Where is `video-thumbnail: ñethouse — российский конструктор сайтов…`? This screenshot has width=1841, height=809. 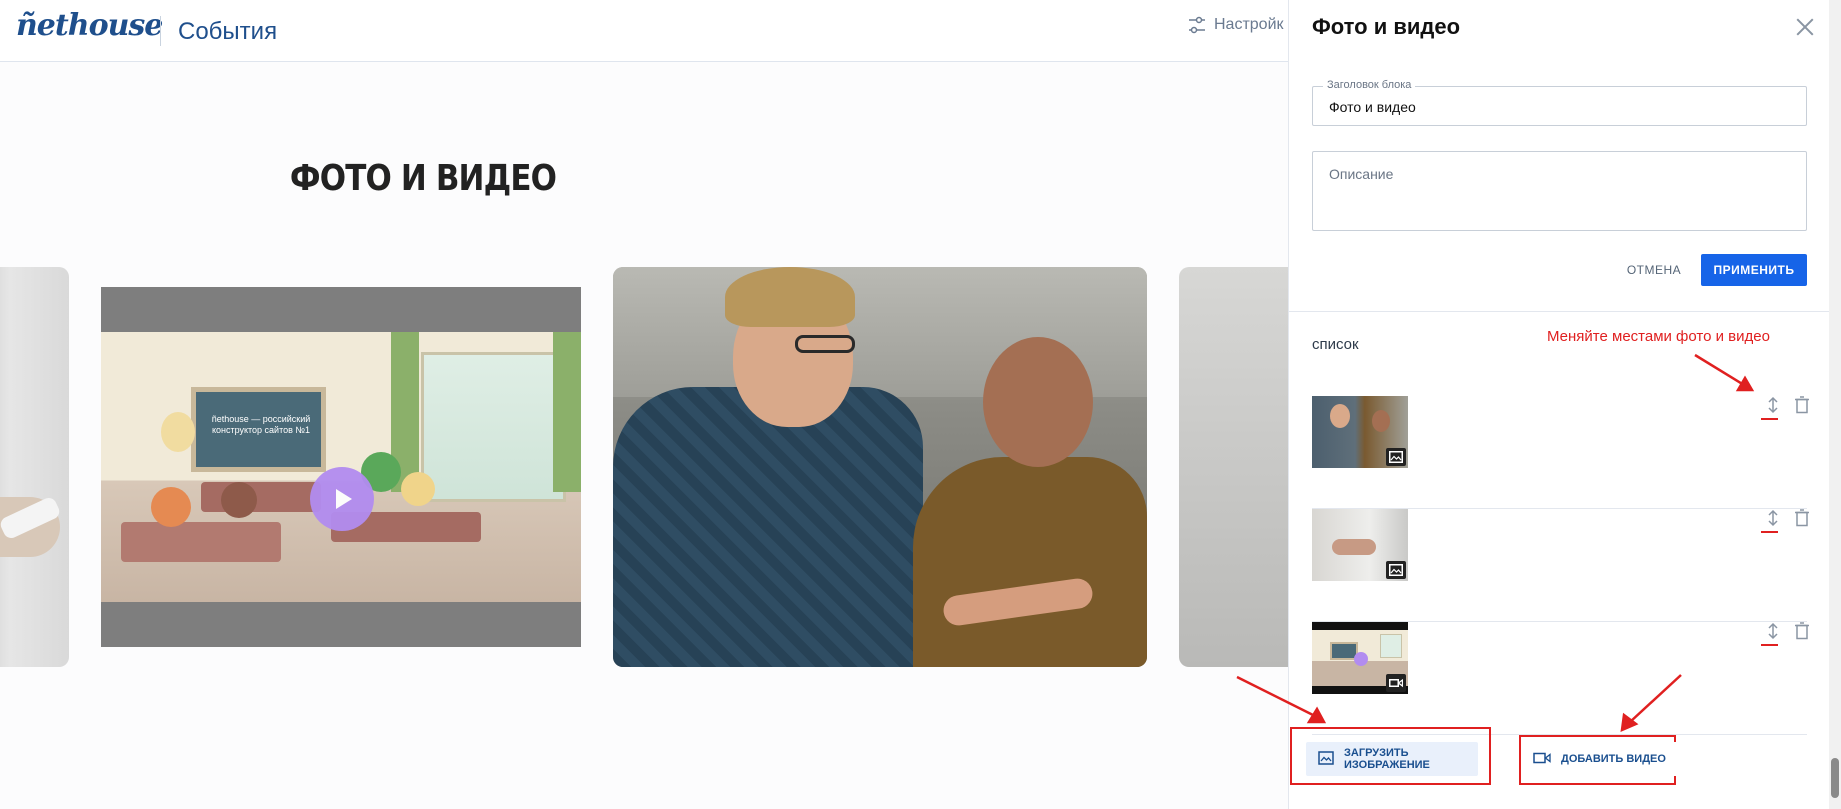
video-thumbnail: ñethouse — российский конструктор сайтов… is located at coordinates (341, 467).